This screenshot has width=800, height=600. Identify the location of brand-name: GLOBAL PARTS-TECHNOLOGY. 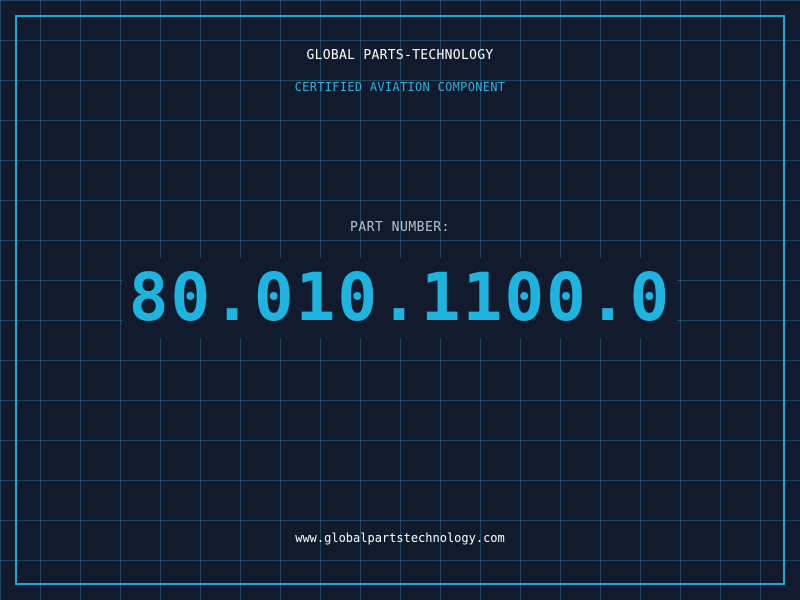
(400, 55).